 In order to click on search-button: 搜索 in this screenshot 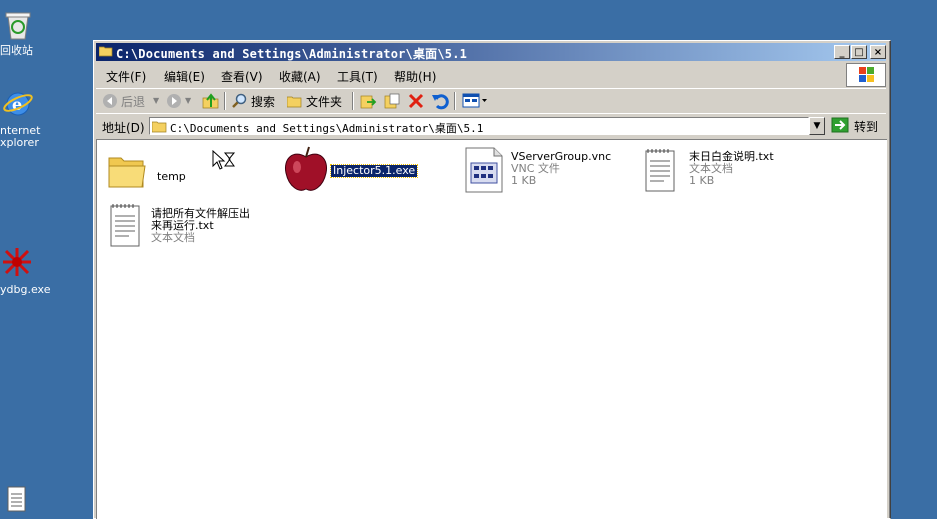, I will do `click(263, 101)`.